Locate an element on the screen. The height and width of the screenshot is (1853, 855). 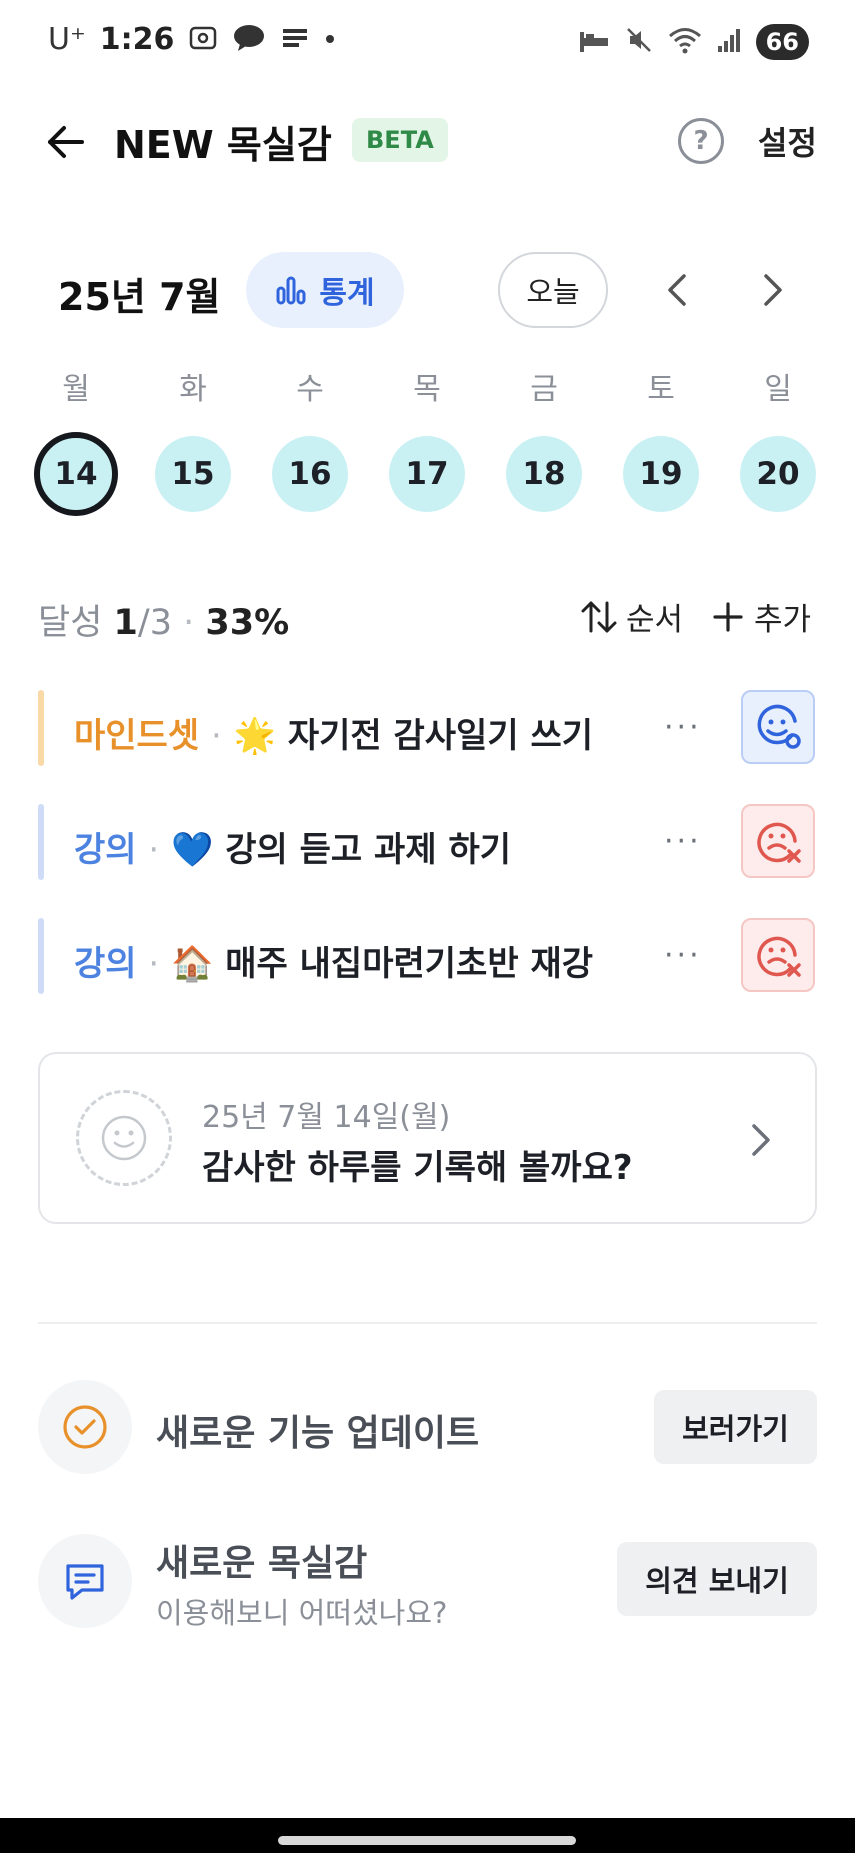
back-button is located at coordinates (66, 142).